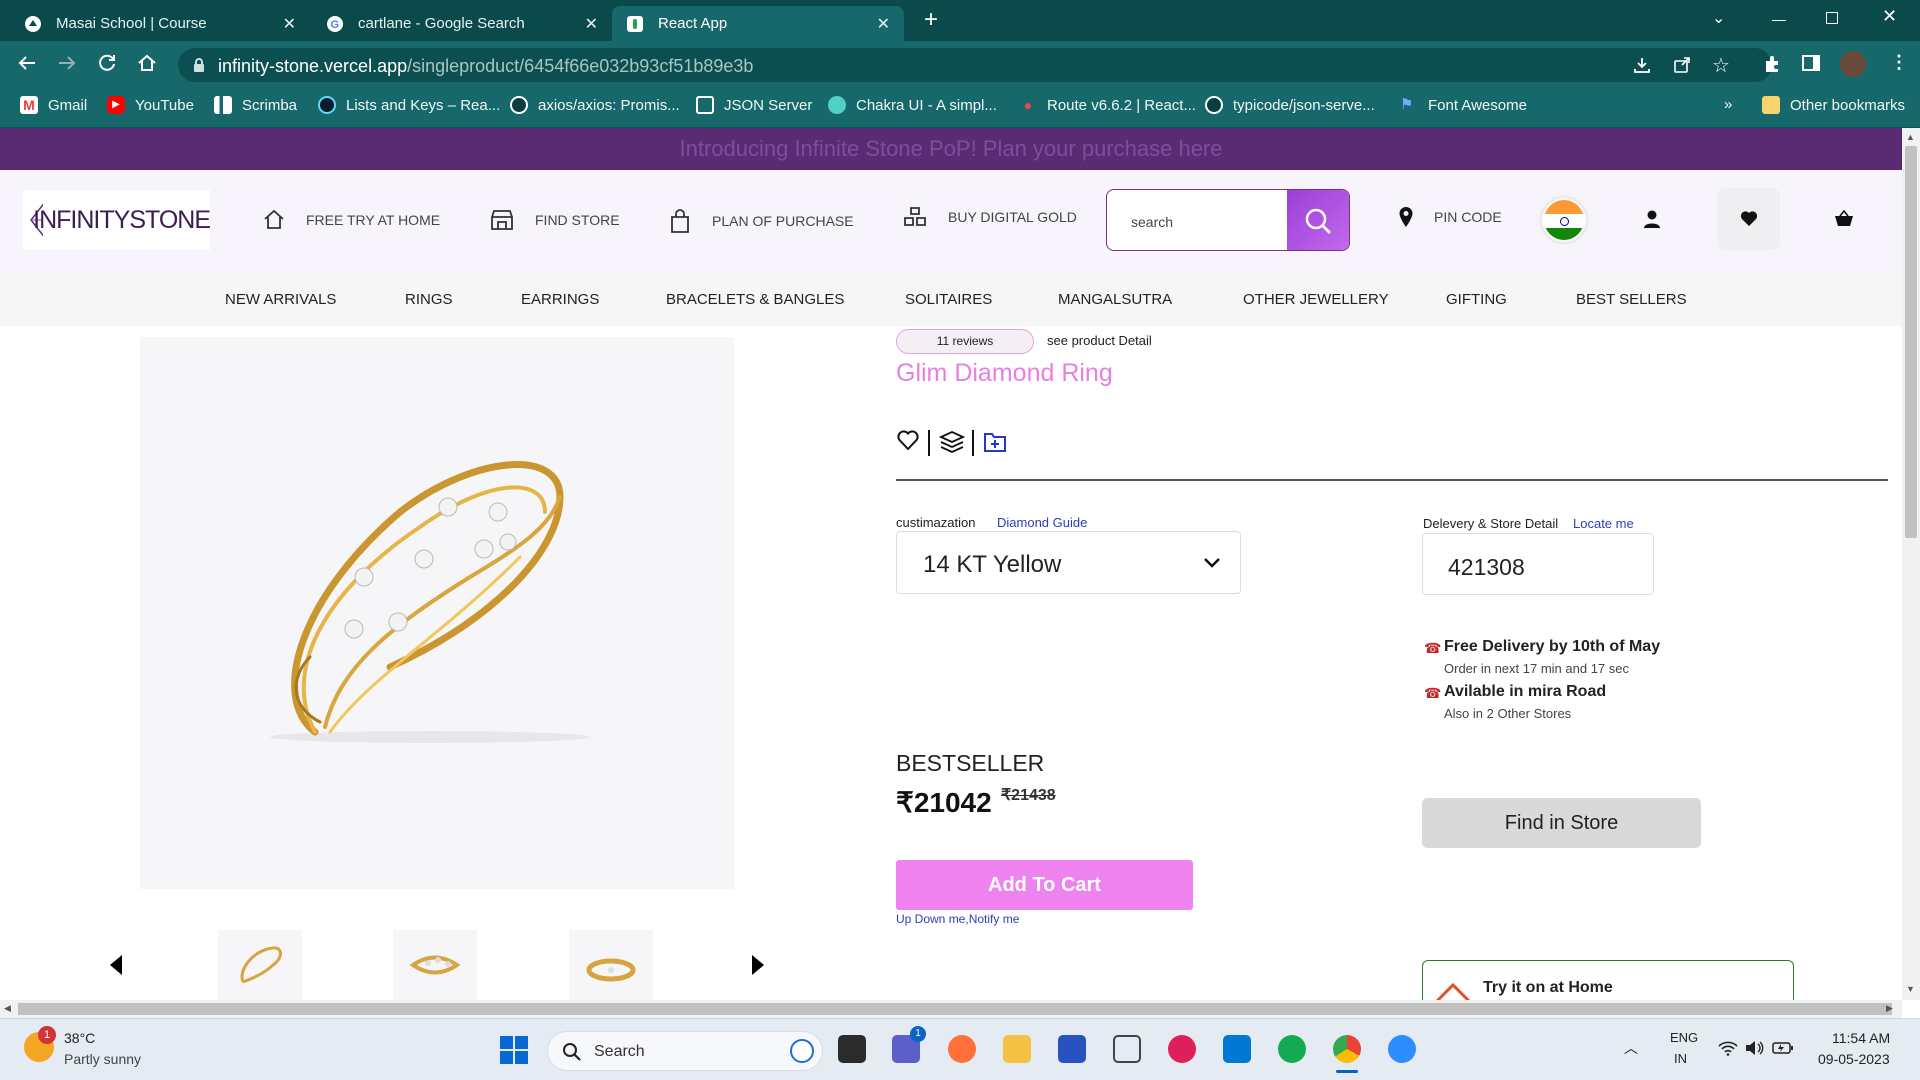 This screenshot has height=1080, width=1920. Describe the element at coordinates (1844, 219) in the screenshot. I see `cart-basket-icon` at that location.